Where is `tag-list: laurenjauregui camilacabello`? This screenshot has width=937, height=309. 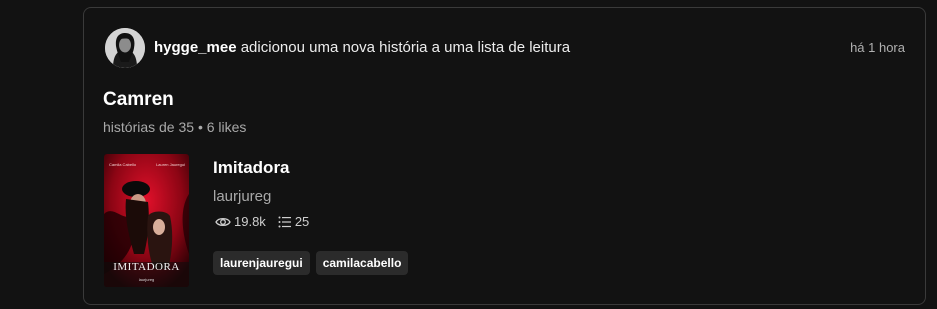
tag-list: laurenjauregui camilacabello is located at coordinates (313, 263).